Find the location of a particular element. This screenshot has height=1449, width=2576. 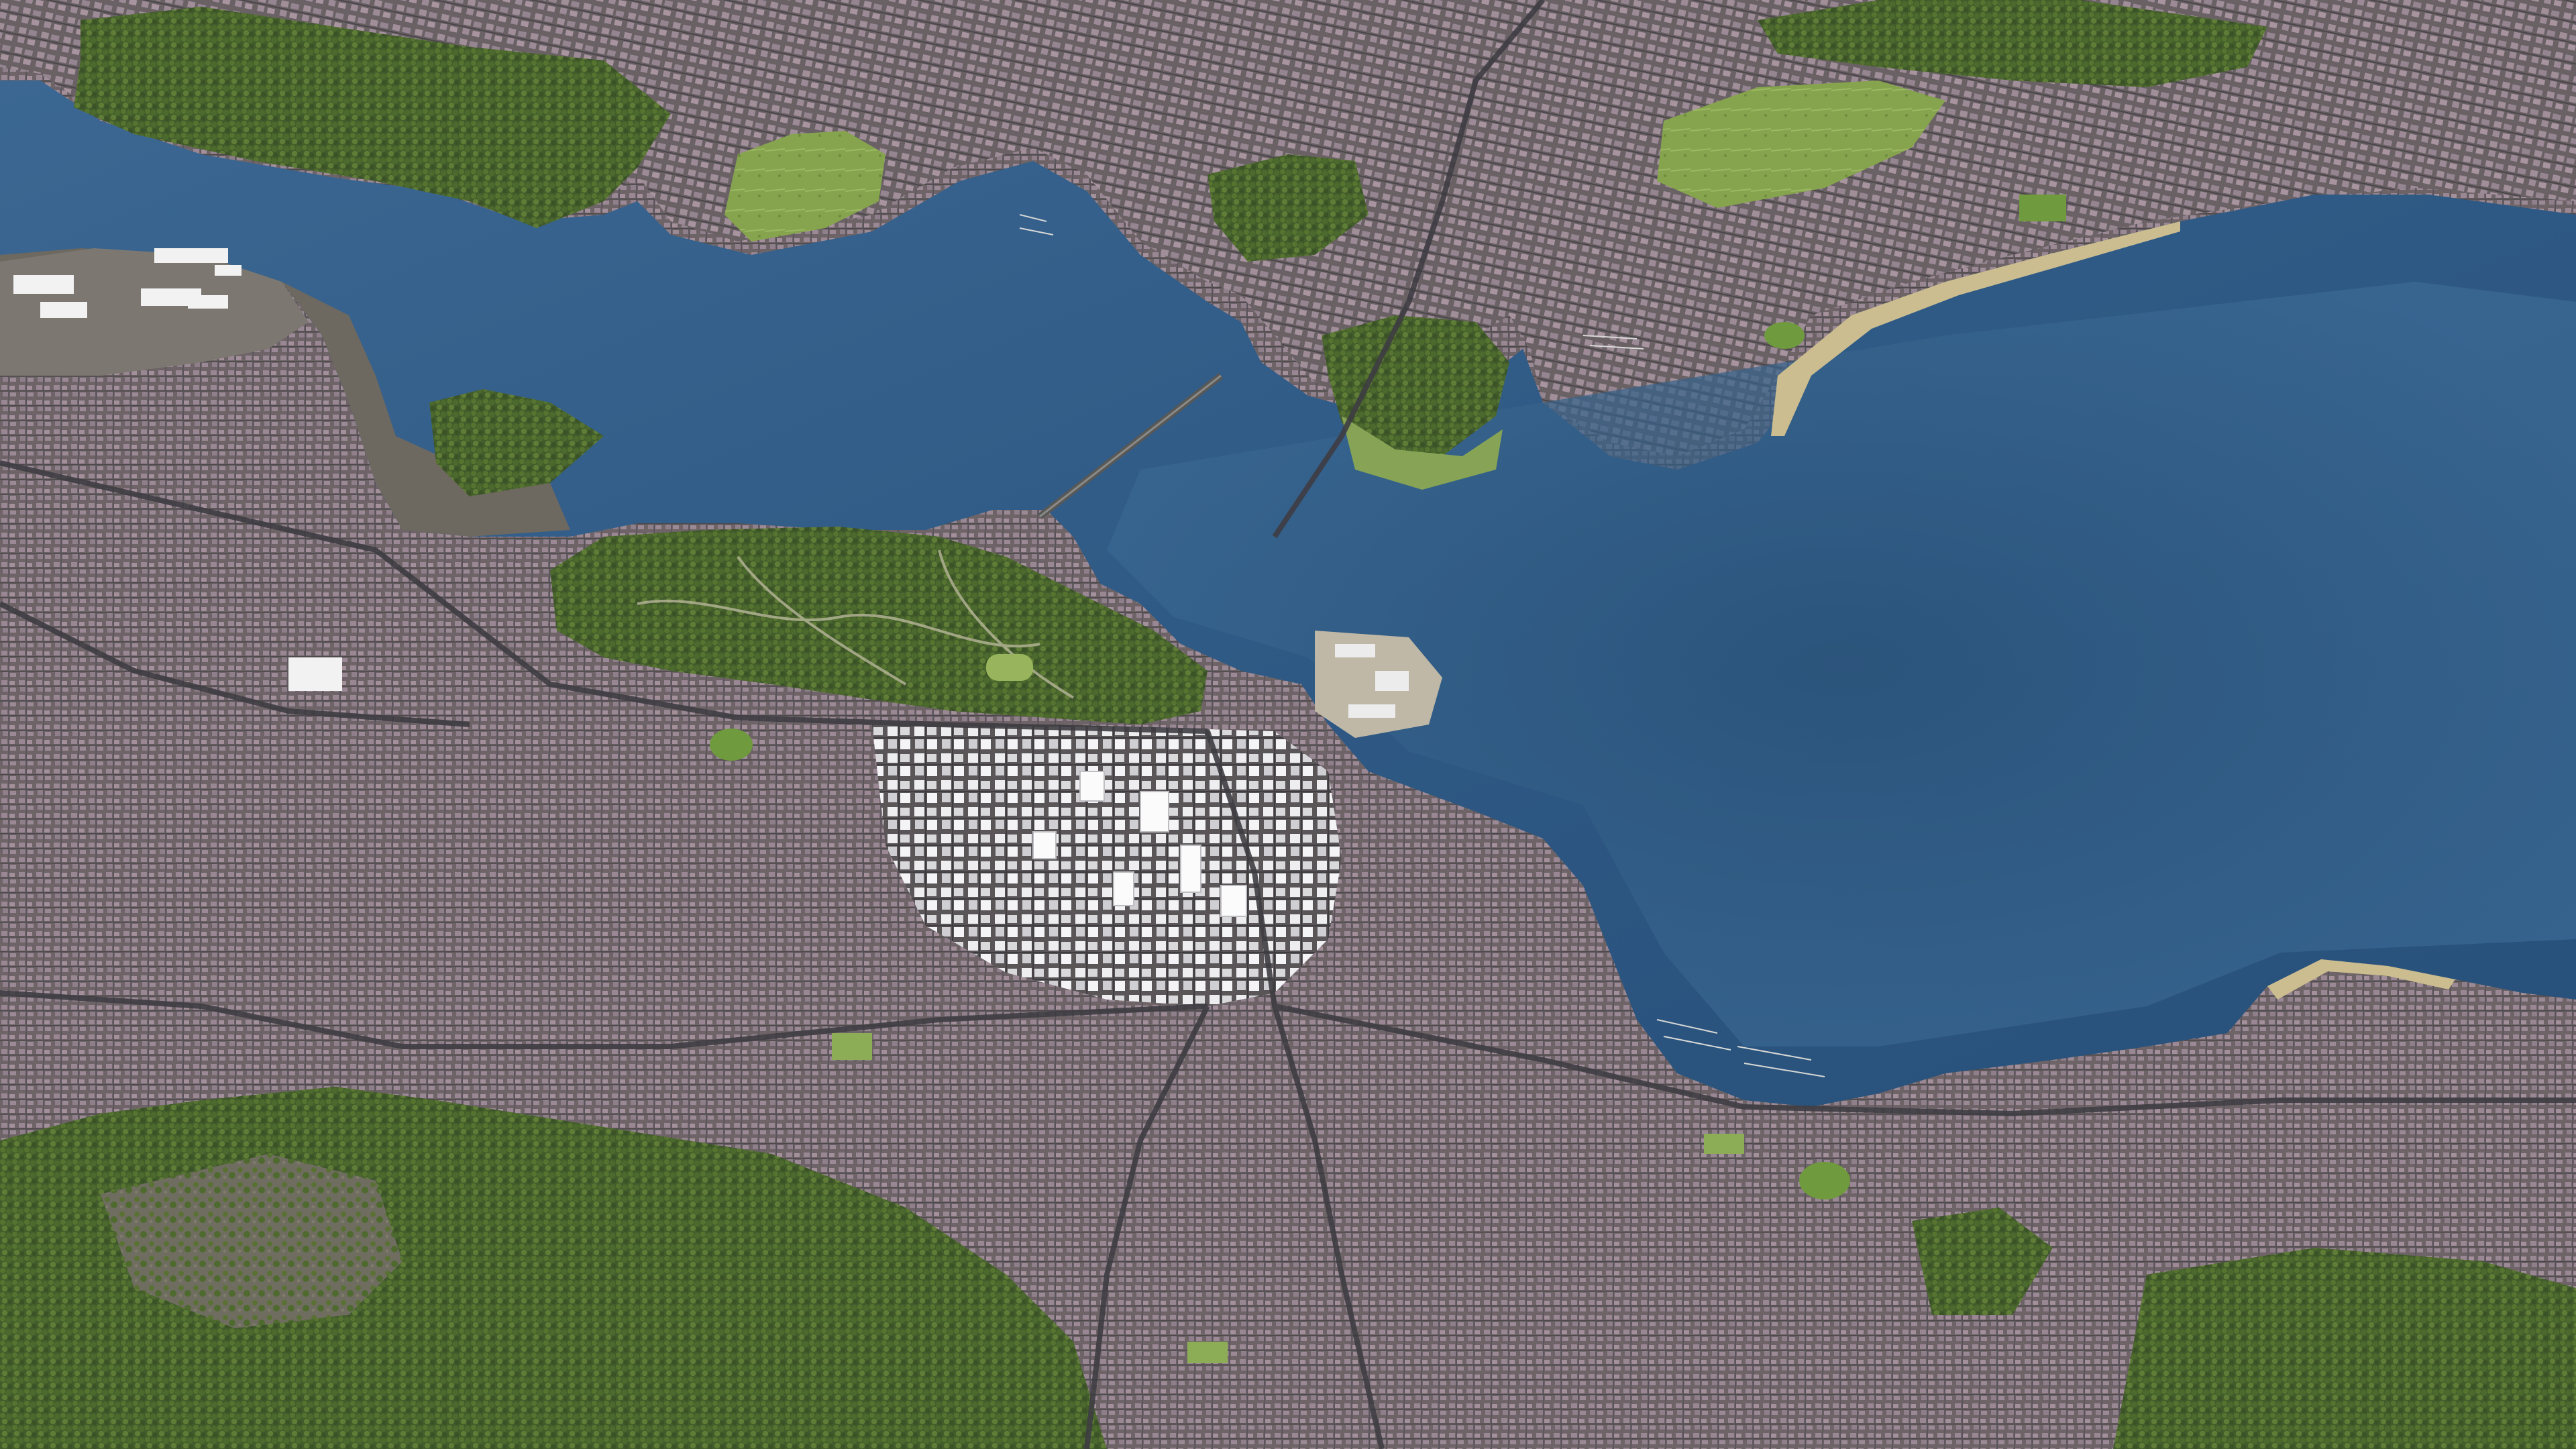

arena is located at coordinates (315, 674).